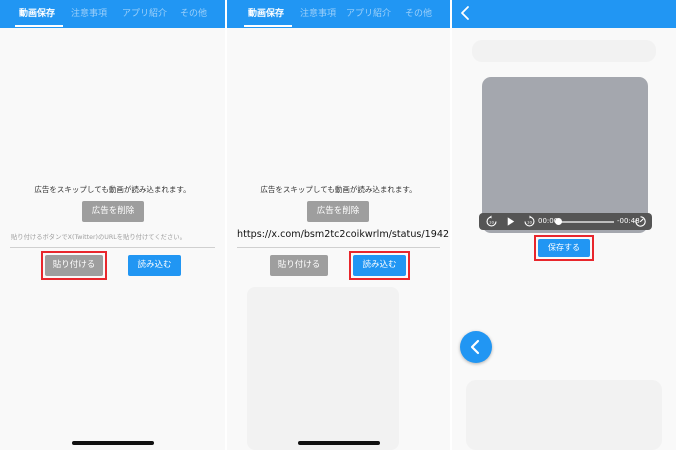 The image size is (676, 450). I want to click on highlight-load-button, so click(379, 265).